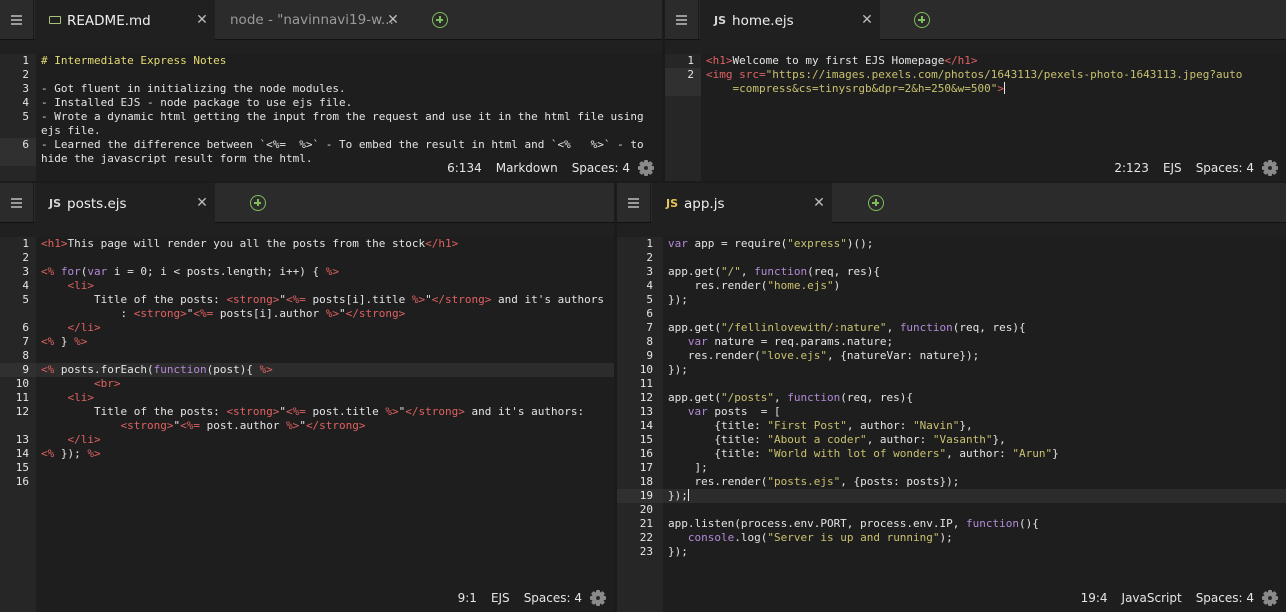 This screenshot has width=1286, height=612. What do you see at coordinates (307, 203) in the screenshot?
I see `tab-bar: JS posts.ejs ✕` at bounding box center [307, 203].